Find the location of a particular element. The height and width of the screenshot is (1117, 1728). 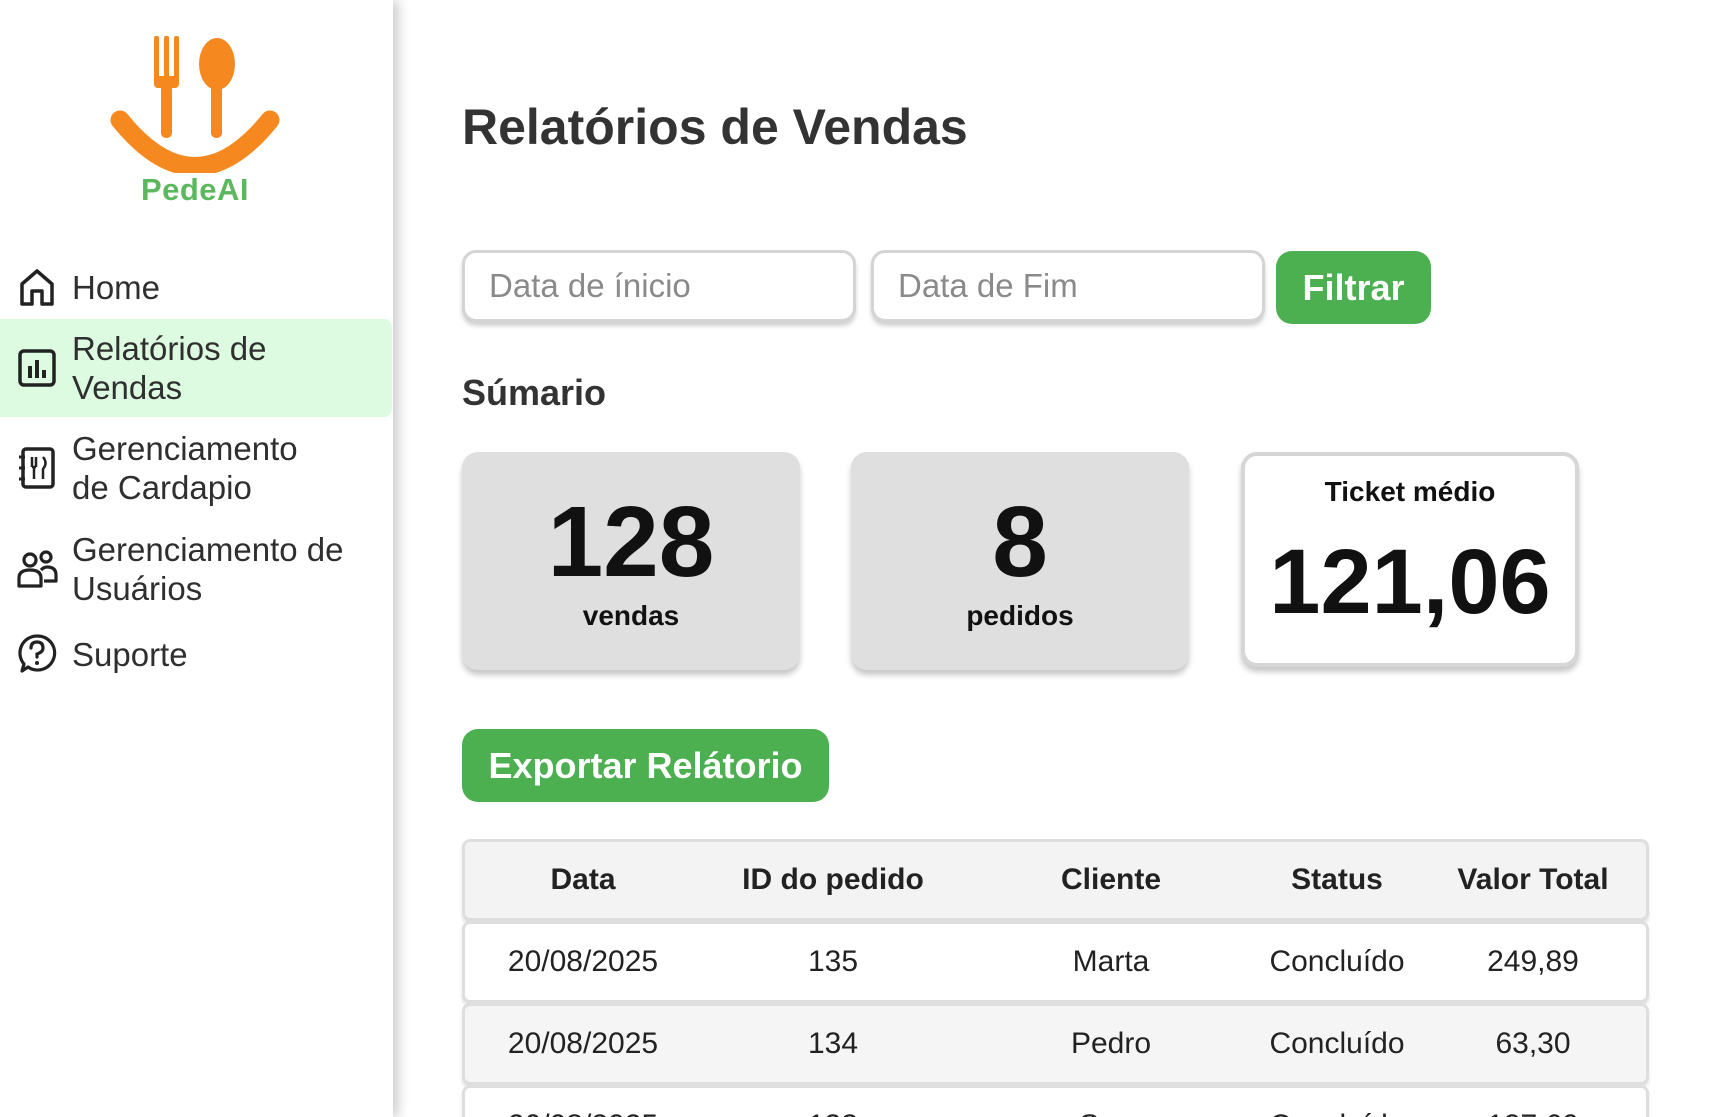

start-date-input is located at coordinates (659, 286).